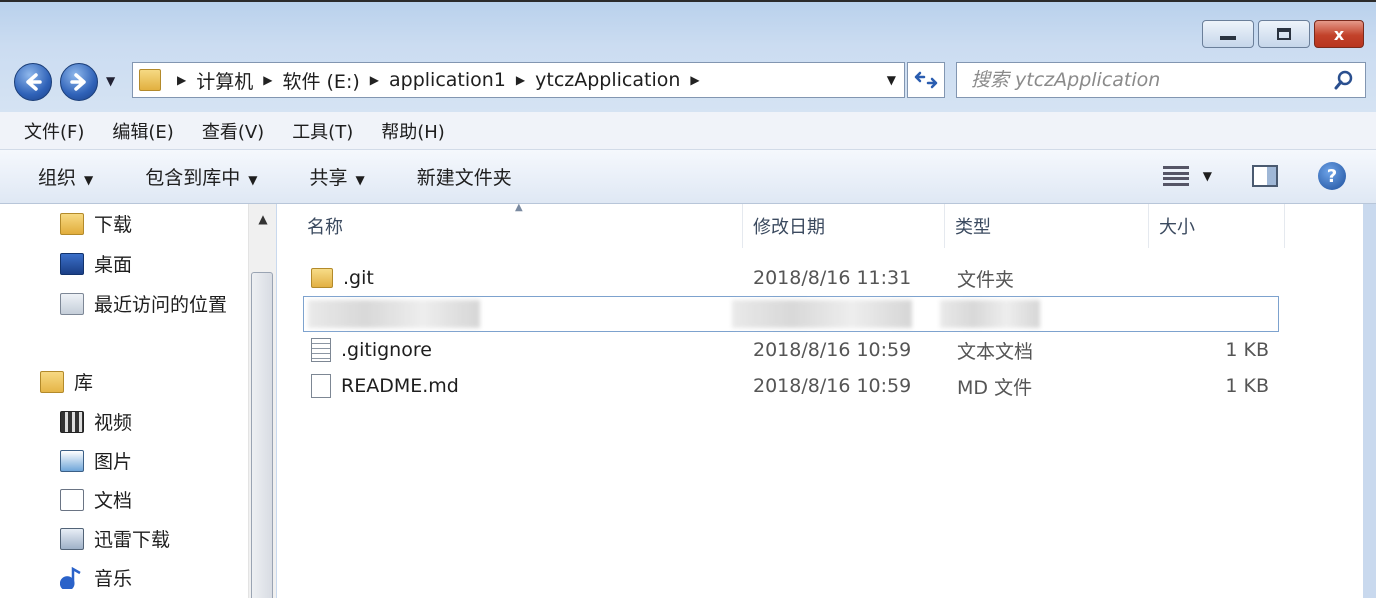  I want to click on menu-bar: 文件(F) 编辑(E) 查看(V) 工具(T) 帮助(H), so click(688, 131).